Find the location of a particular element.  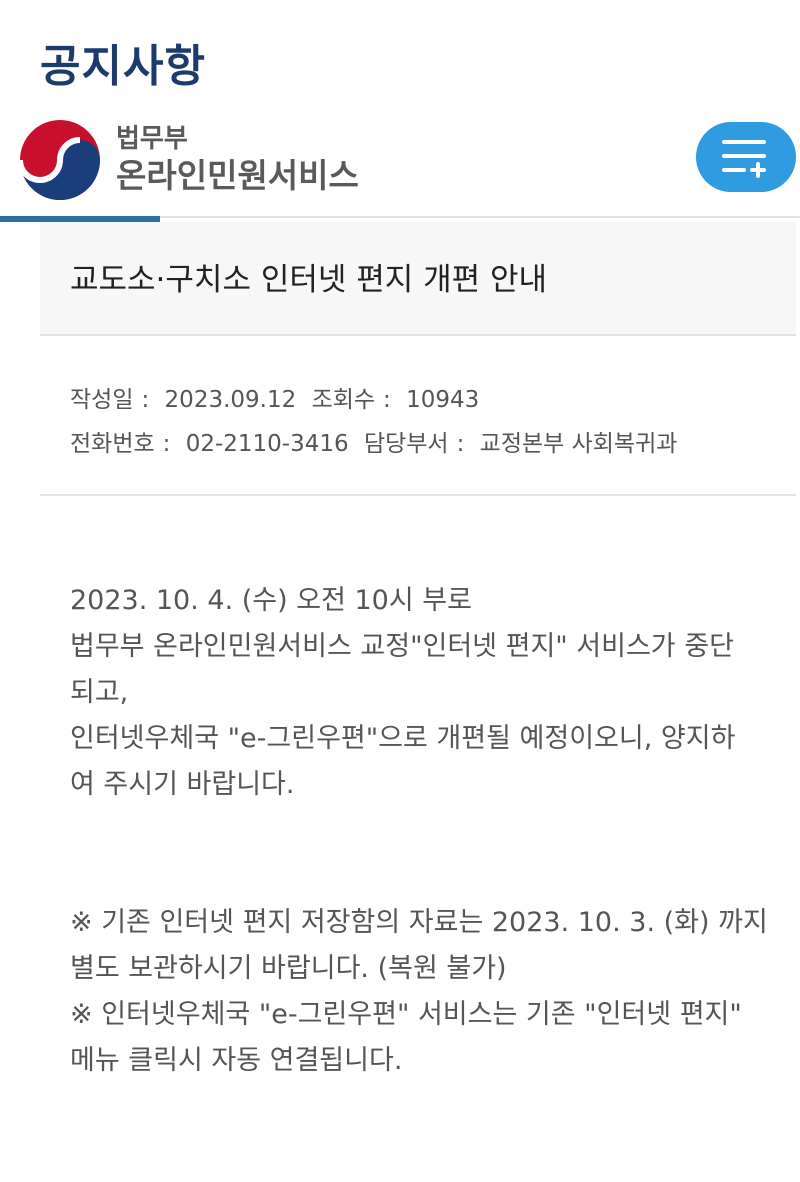

meta-row-1: 작성일: 2023.09.12 조회수: 10943 is located at coordinates (275, 400).